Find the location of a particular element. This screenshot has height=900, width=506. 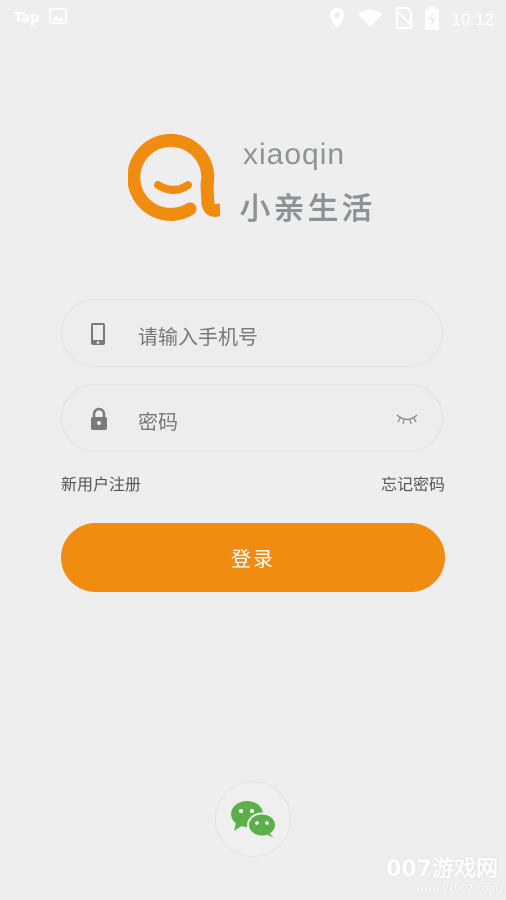

lock-icon is located at coordinates (101, 419).